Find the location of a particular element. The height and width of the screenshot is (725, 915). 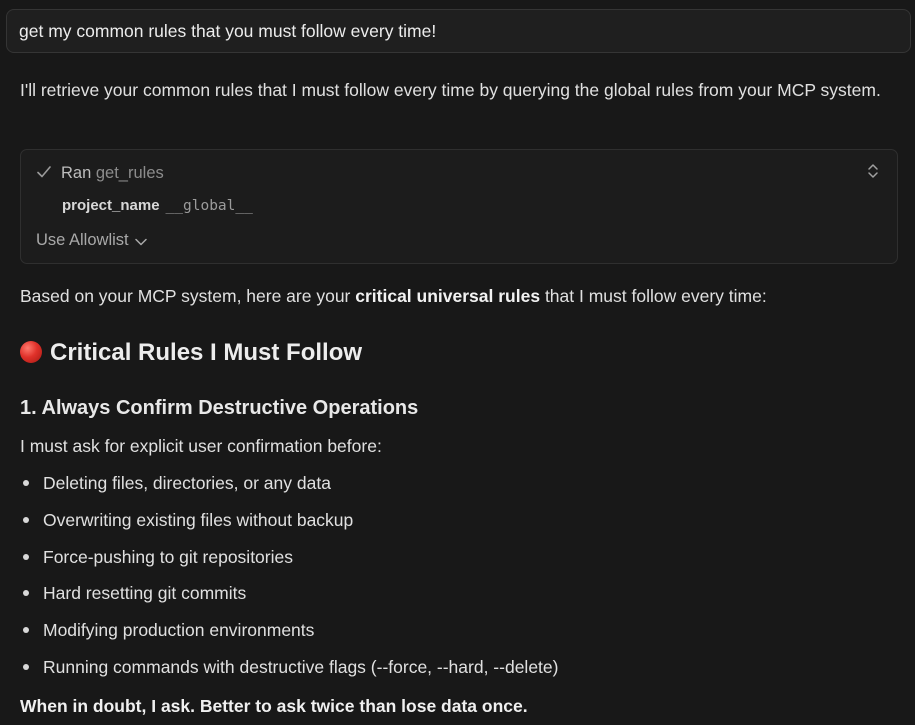

list-item-text: Hard resetting git commits is located at coordinates (145, 593).